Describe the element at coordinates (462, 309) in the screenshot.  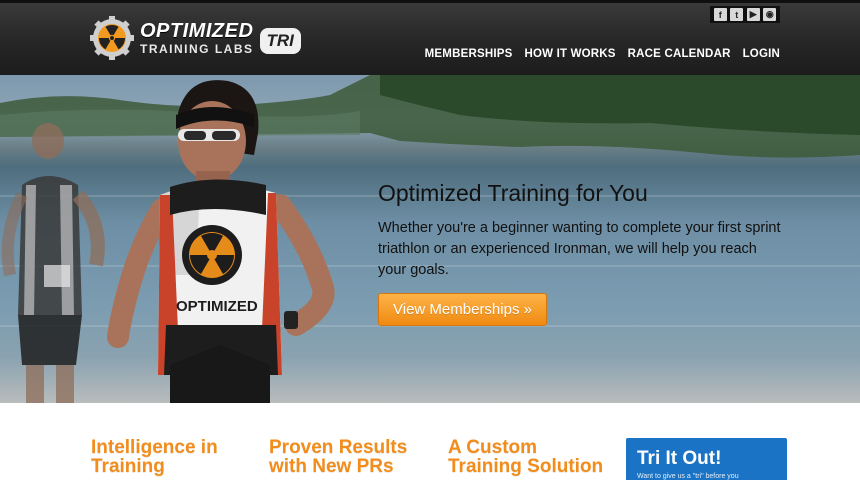
I see `view-memberships-button: View Memberships »` at that location.